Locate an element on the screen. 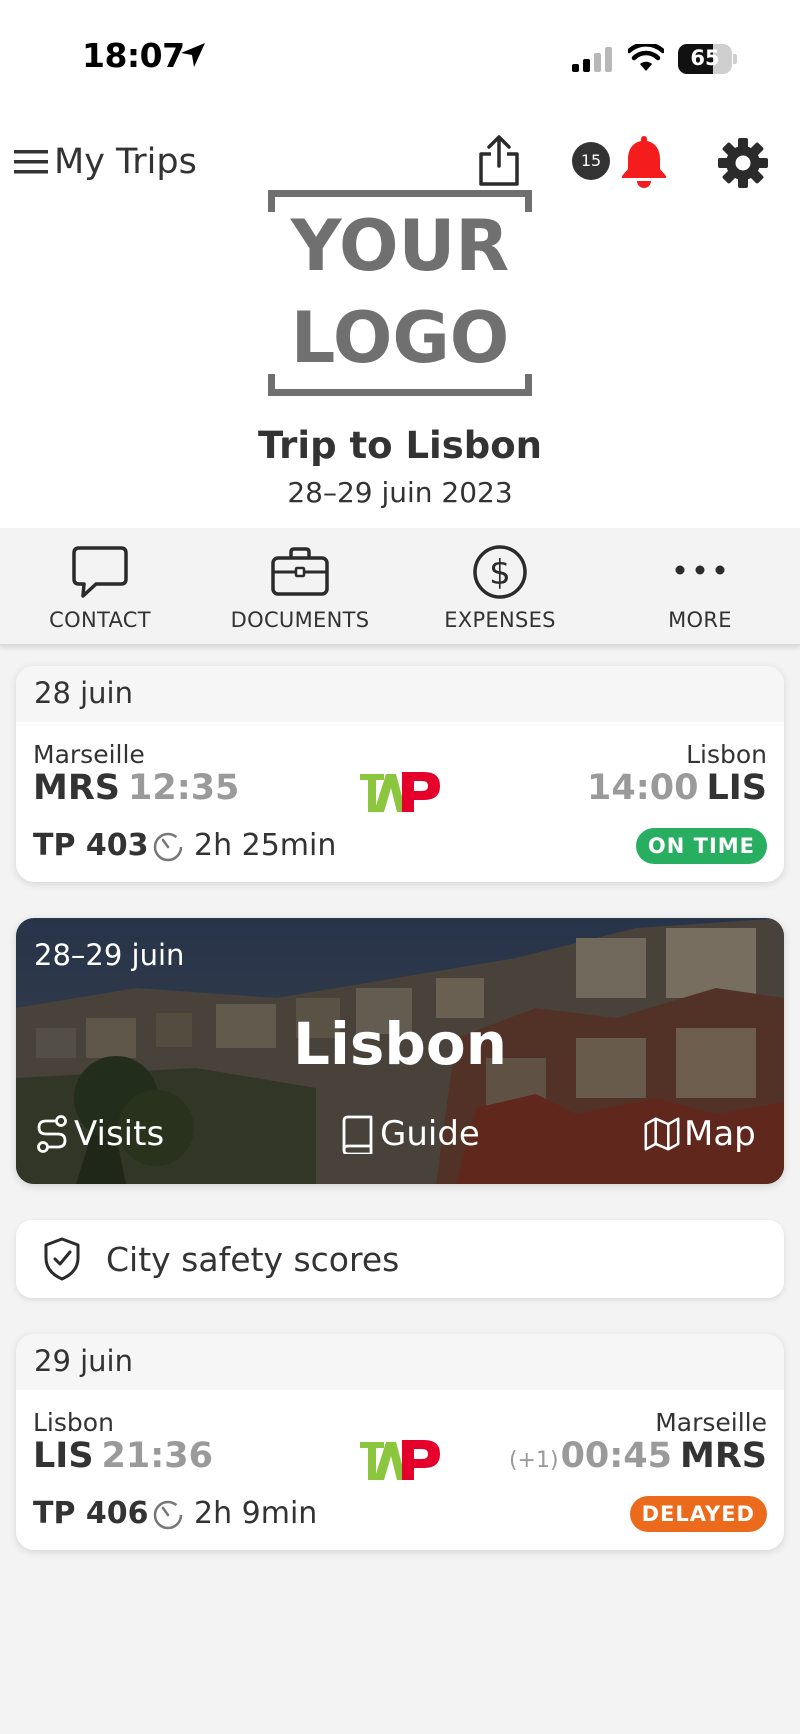  map-label: Map is located at coordinates (720, 1134).